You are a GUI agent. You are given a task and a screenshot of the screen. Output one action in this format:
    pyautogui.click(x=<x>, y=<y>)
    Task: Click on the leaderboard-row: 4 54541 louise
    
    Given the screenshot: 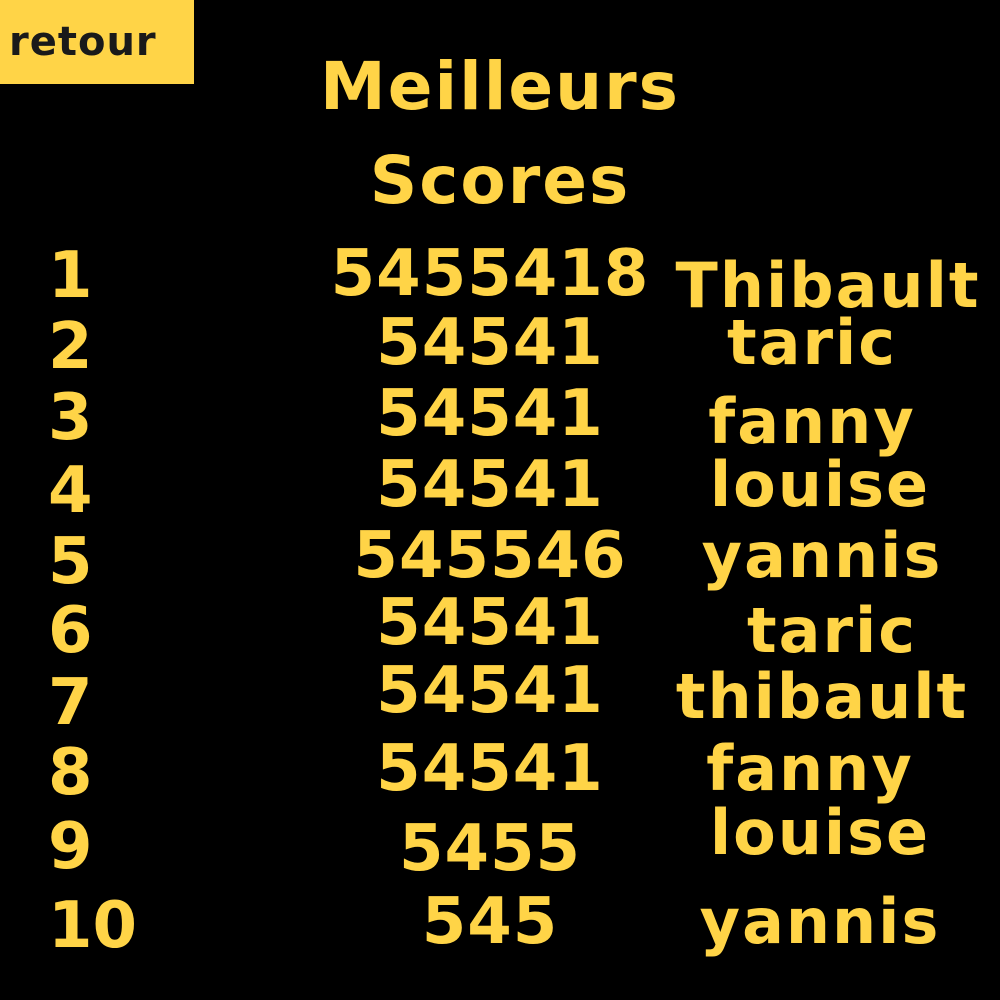 What is the action you would take?
    pyautogui.click(x=500, y=488)
    